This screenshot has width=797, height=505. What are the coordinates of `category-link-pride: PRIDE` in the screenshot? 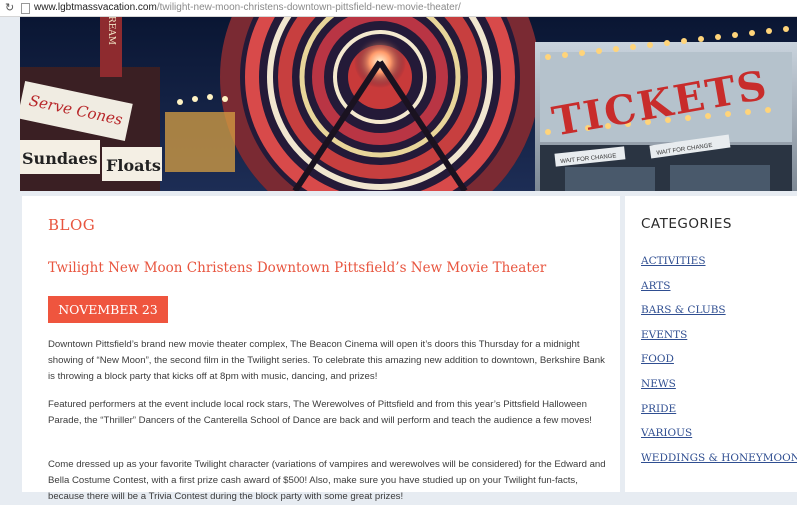 It's located at (658, 409).